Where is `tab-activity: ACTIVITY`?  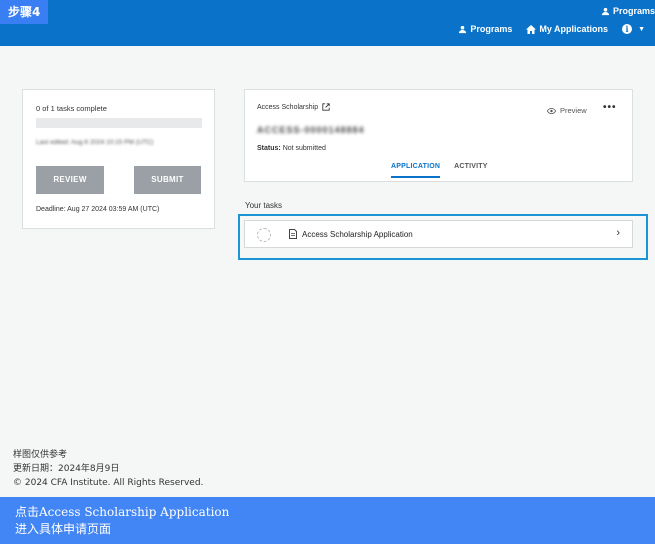 tab-activity: ACTIVITY is located at coordinates (471, 170).